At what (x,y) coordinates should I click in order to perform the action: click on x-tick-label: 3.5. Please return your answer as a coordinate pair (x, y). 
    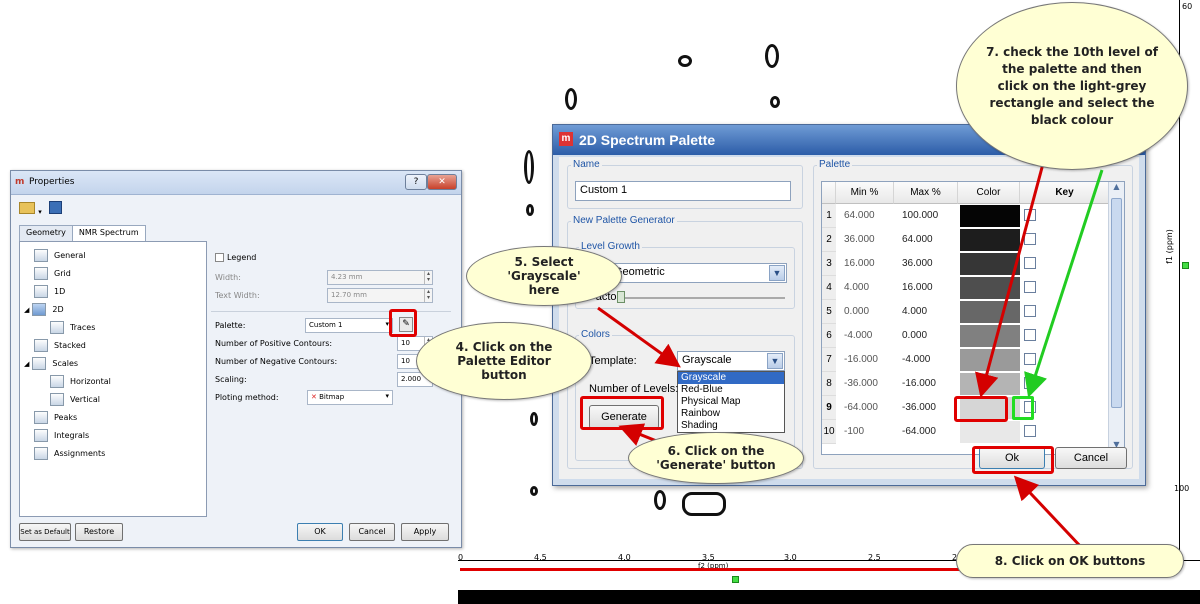
    Looking at the image, I should click on (708, 557).